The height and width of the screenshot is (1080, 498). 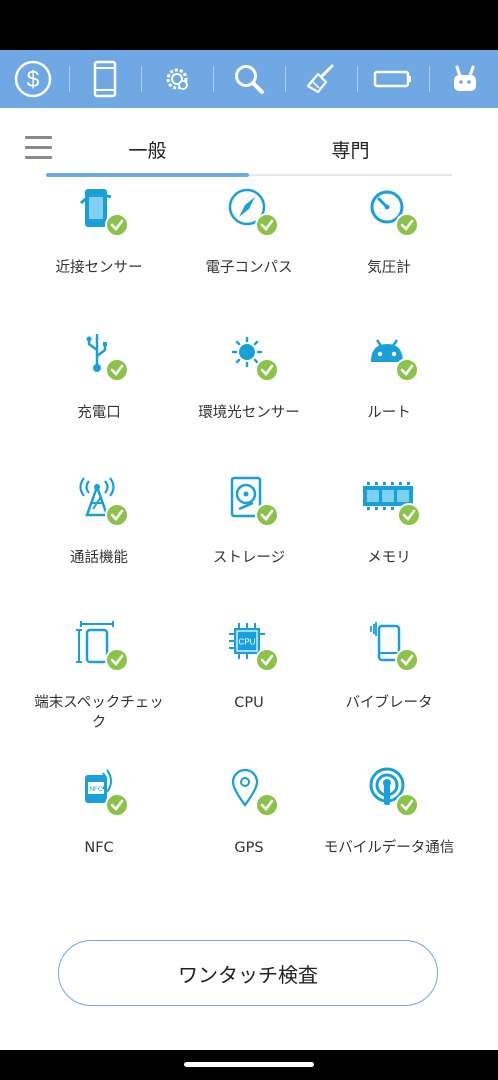 I want to click on antenna-icon, so click(x=101, y=501).